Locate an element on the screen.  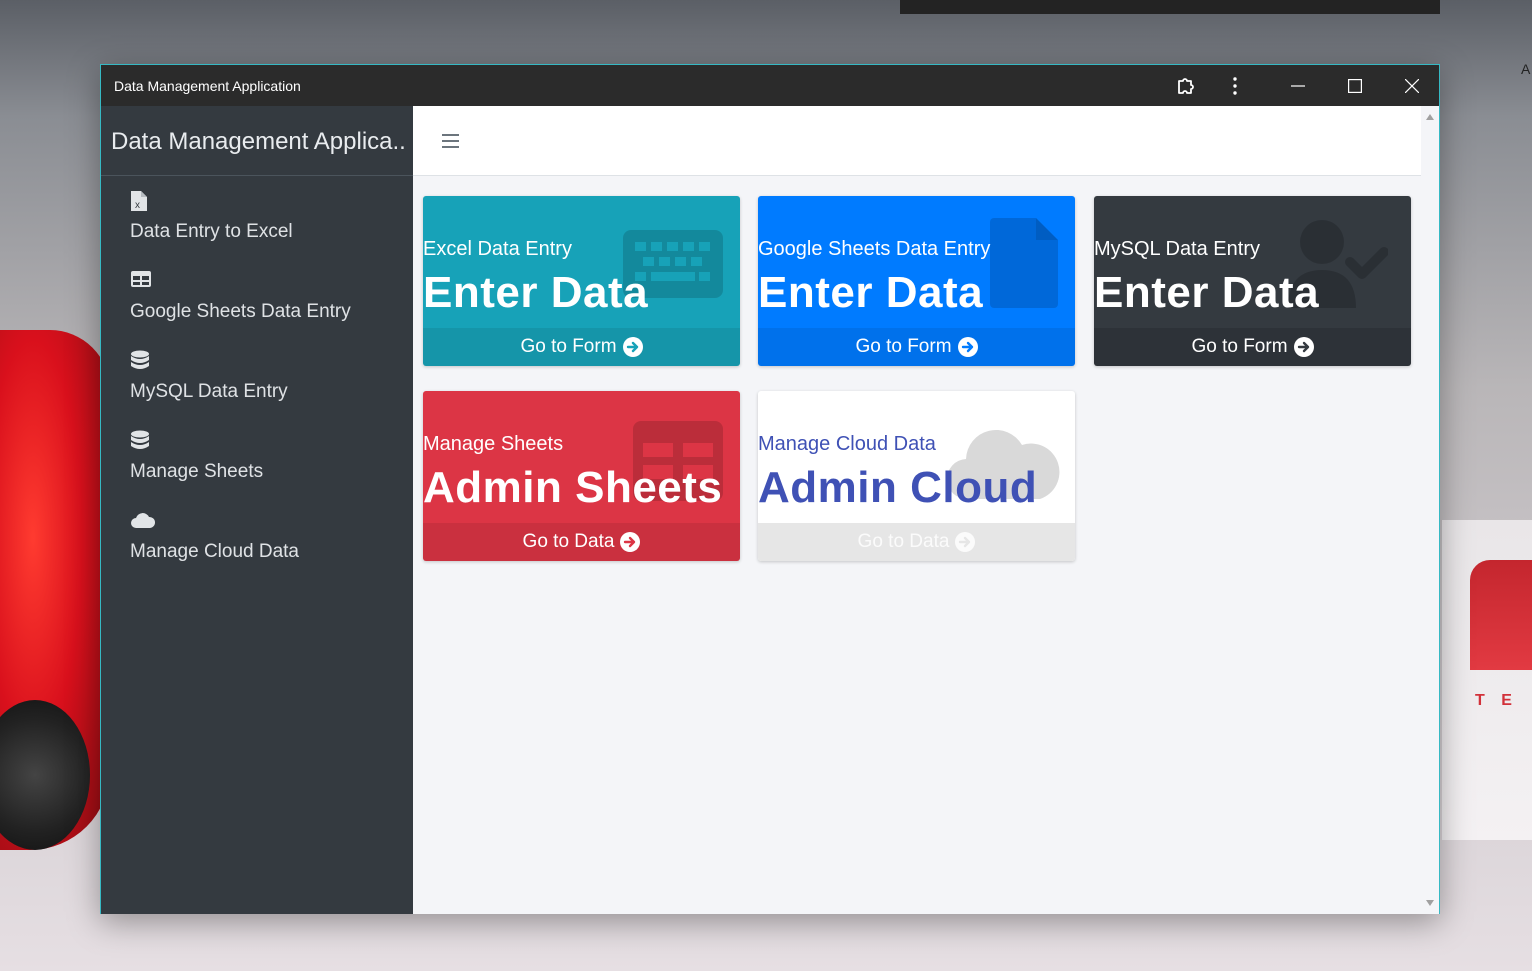
maximize-icon is located at coordinates (1355, 85).